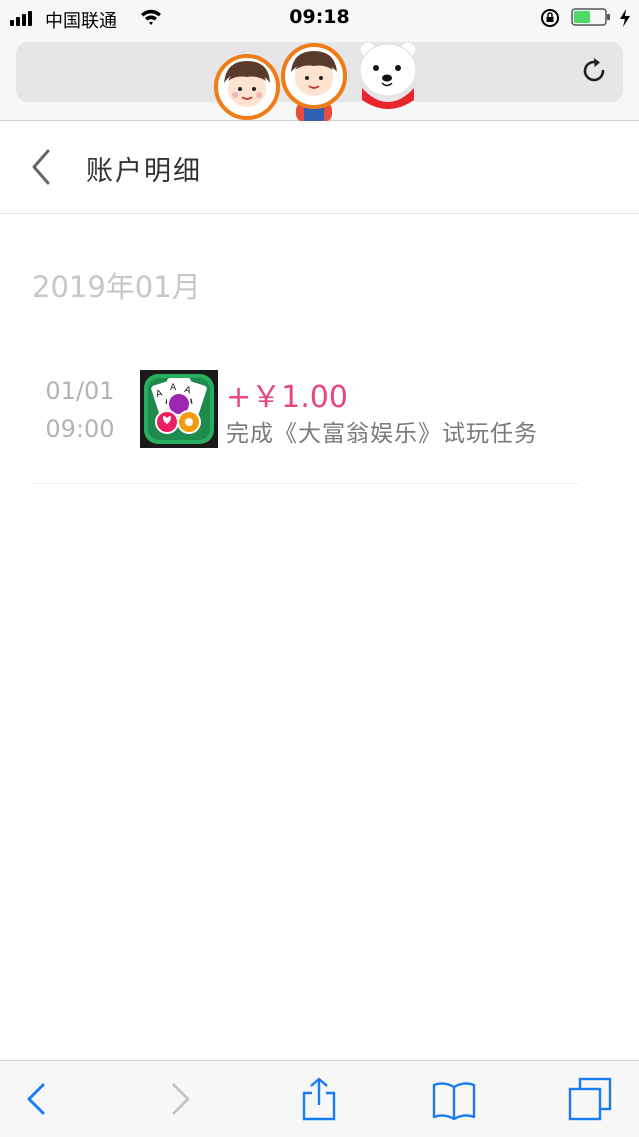 The height and width of the screenshot is (1137, 639). I want to click on girl-face-sticker-icon, so click(314, 82).